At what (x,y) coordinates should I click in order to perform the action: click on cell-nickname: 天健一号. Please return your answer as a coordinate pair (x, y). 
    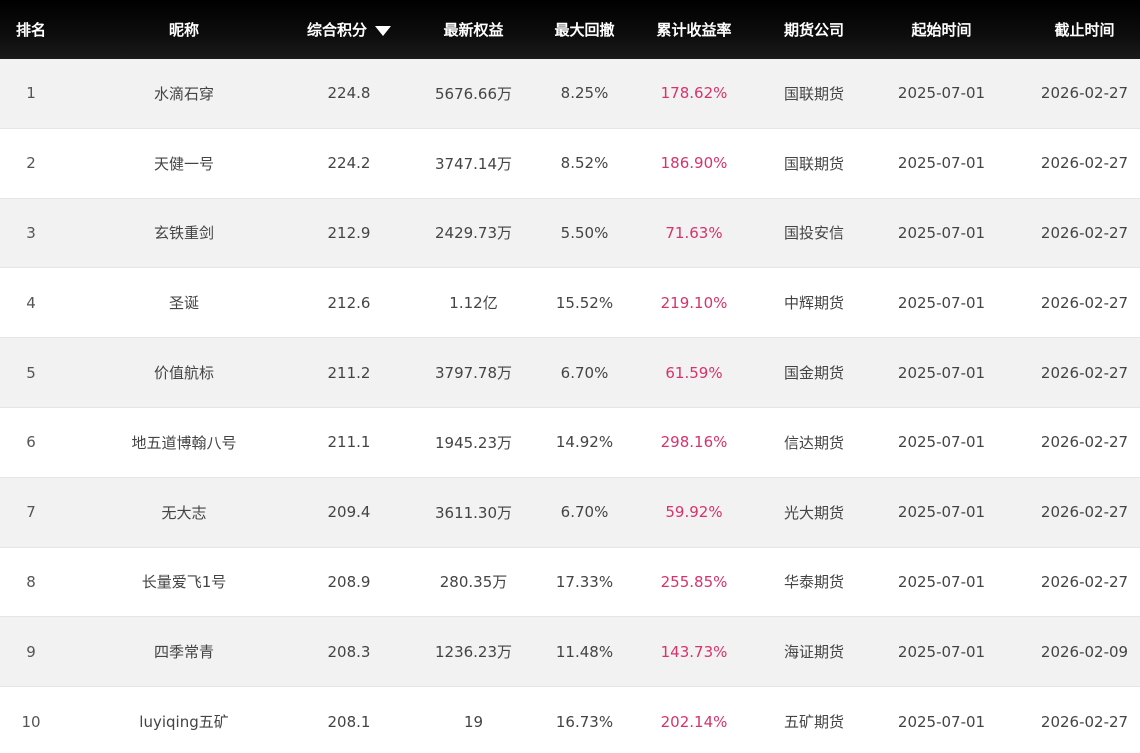
    Looking at the image, I should click on (184, 163).